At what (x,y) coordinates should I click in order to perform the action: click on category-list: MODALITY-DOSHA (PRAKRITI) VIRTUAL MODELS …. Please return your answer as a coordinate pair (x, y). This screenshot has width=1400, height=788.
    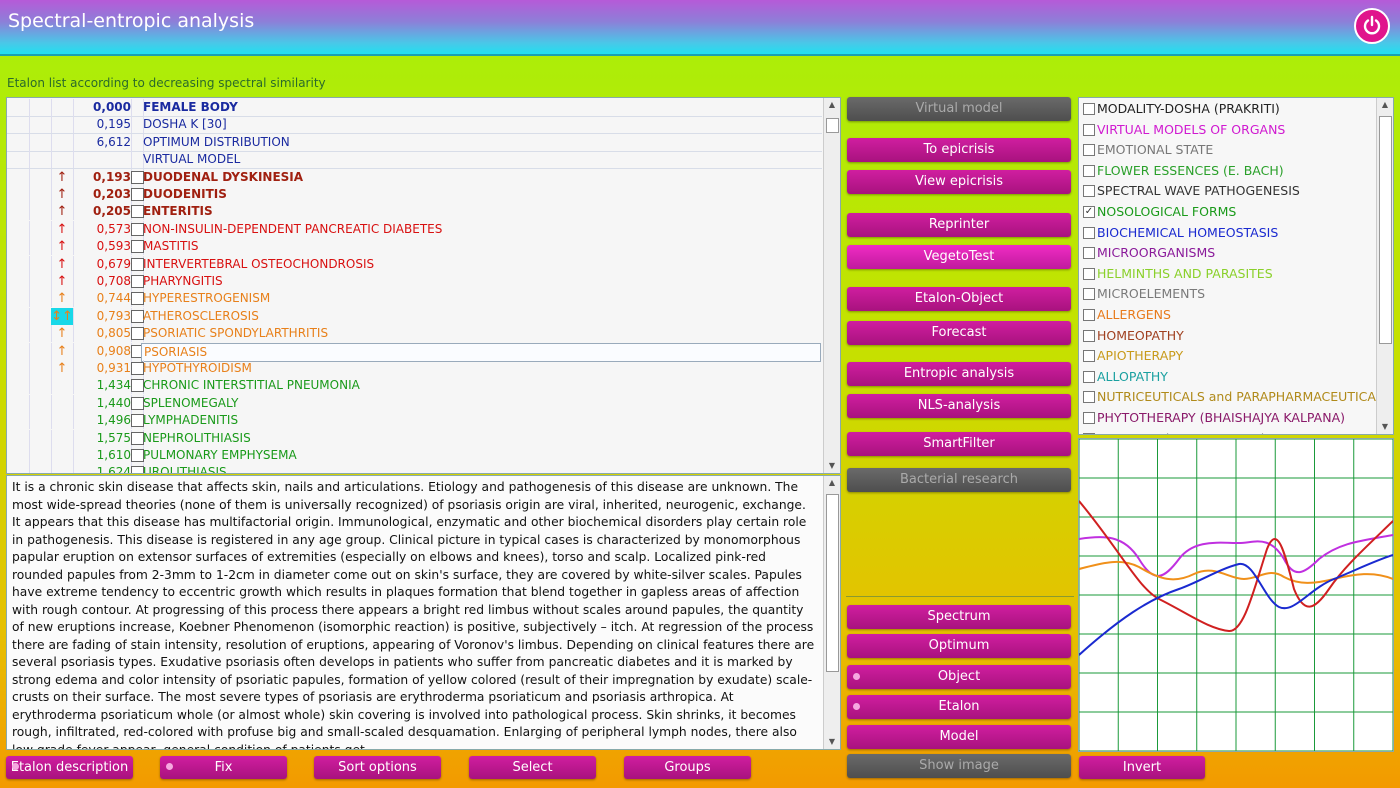
    Looking at the image, I should click on (1236, 266).